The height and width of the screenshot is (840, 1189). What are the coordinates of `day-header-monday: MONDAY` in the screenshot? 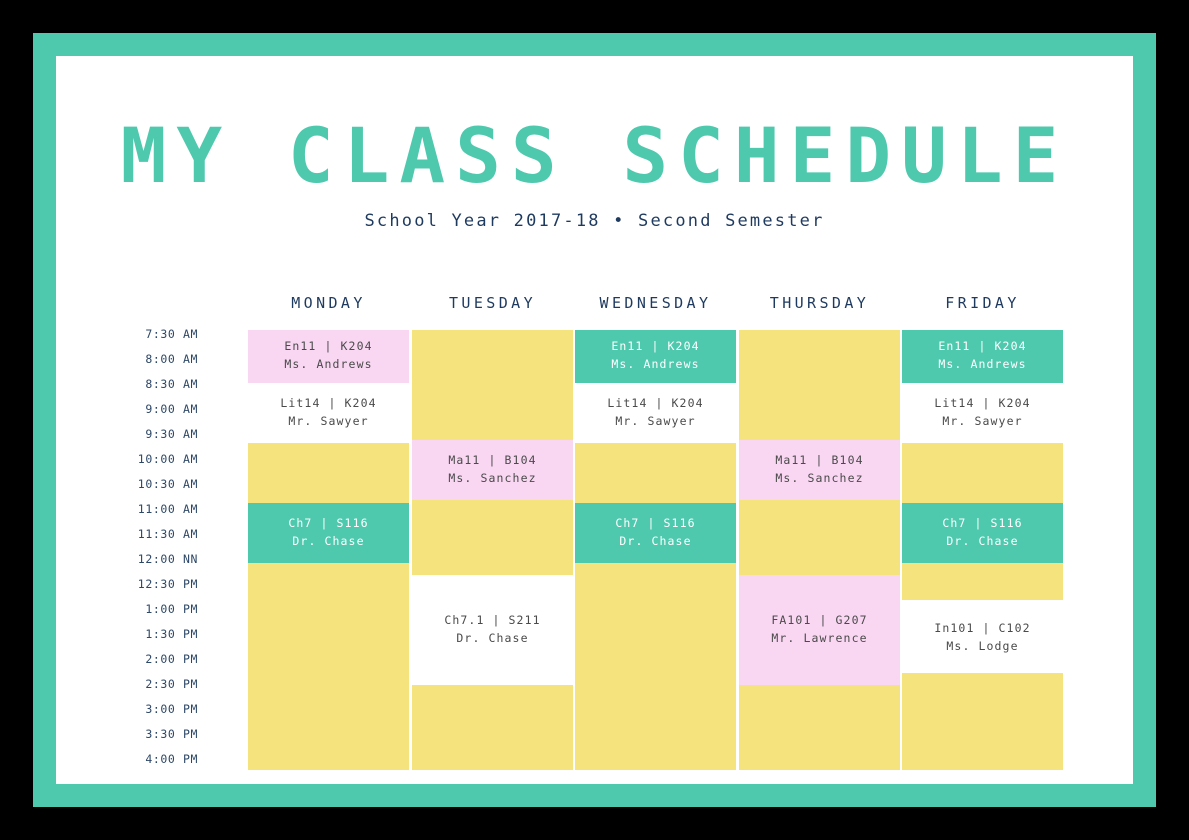 It's located at (328, 303).